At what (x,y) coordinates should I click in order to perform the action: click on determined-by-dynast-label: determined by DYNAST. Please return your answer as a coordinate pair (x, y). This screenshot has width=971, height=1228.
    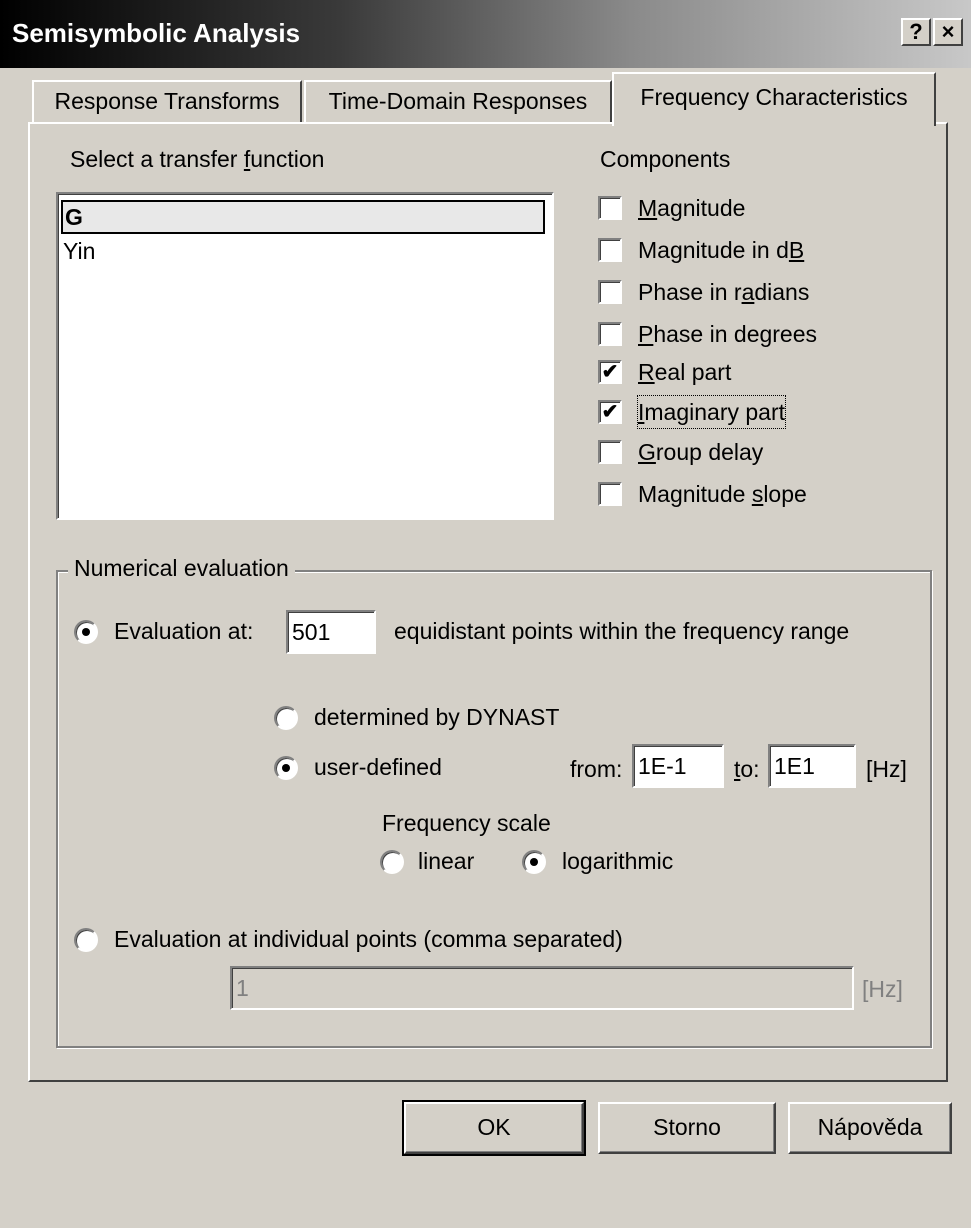
    Looking at the image, I should click on (437, 717).